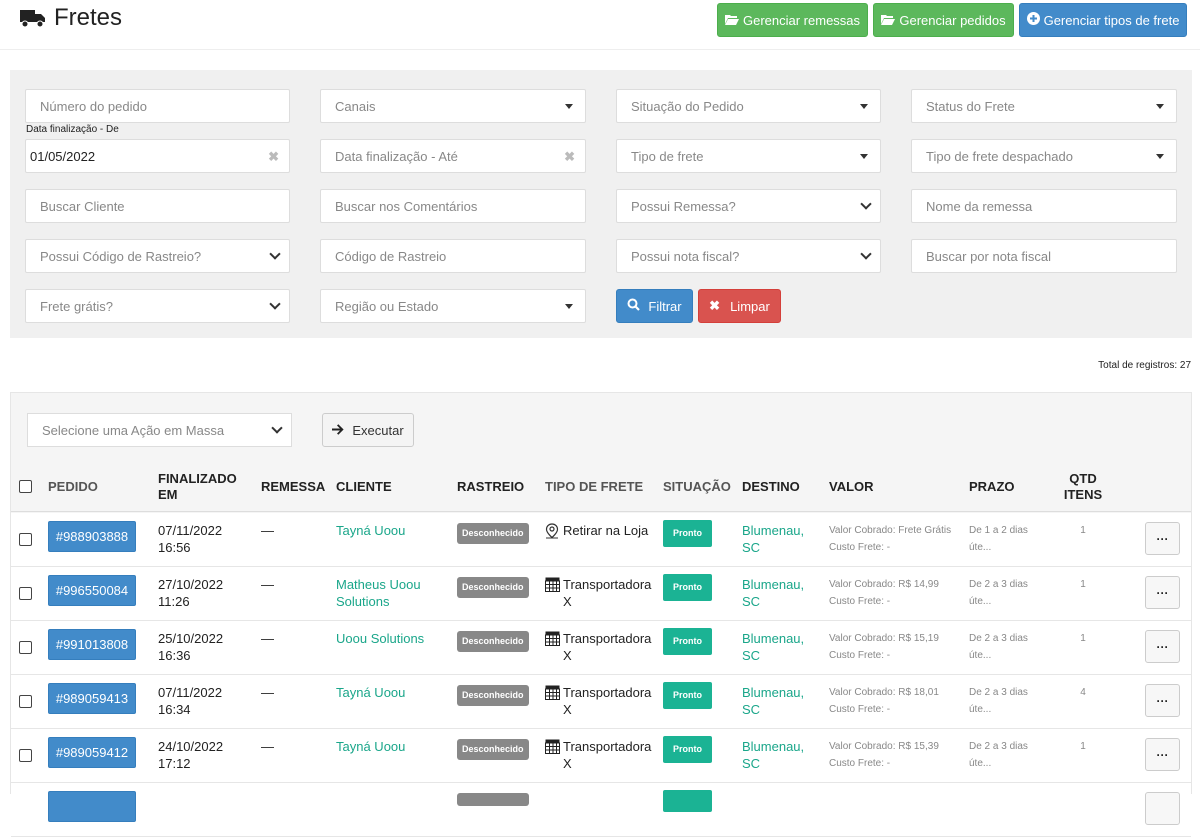 This screenshot has width=1200, height=837. What do you see at coordinates (368, 430) in the screenshot?
I see `execute-button: Executar` at bounding box center [368, 430].